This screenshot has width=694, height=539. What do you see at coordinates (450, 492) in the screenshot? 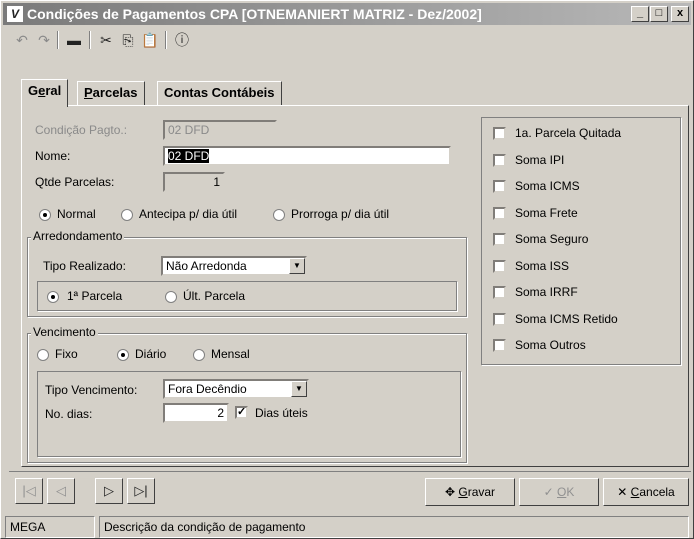
I see `save-icon: ✥` at bounding box center [450, 492].